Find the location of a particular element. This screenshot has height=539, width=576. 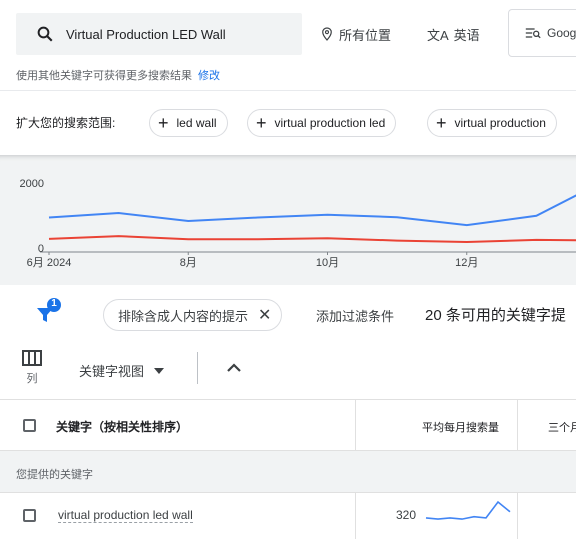

location-pin-icon is located at coordinates (327, 34).